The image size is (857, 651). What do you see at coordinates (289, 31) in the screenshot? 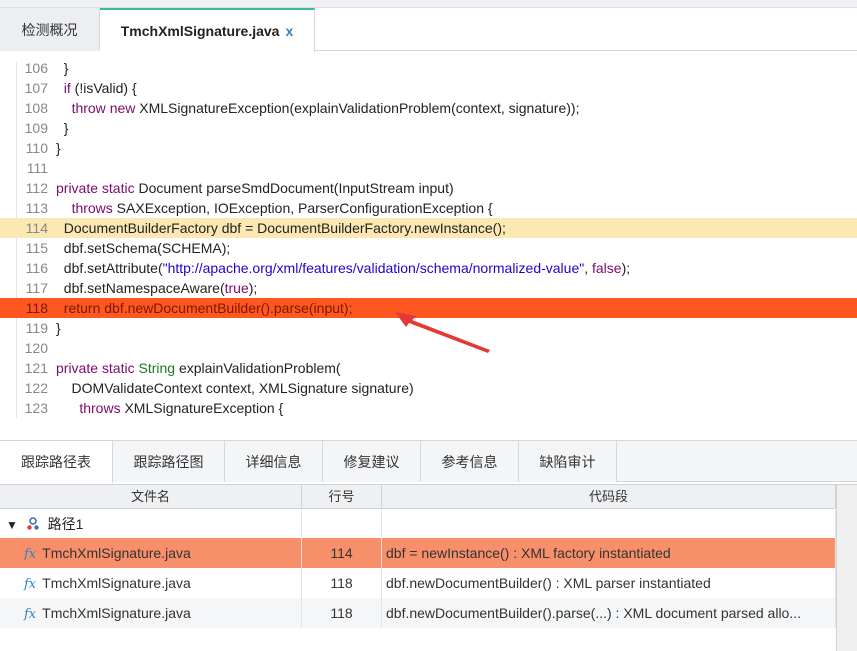
I see `close-icon: x` at bounding box center [289, 31].